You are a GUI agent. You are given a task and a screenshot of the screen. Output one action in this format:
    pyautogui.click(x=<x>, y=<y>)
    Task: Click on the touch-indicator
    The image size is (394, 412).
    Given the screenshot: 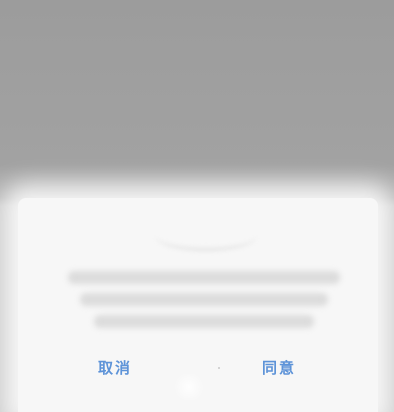 What is the action you would take?
    pyautogui.click(x=189, y=387)
    